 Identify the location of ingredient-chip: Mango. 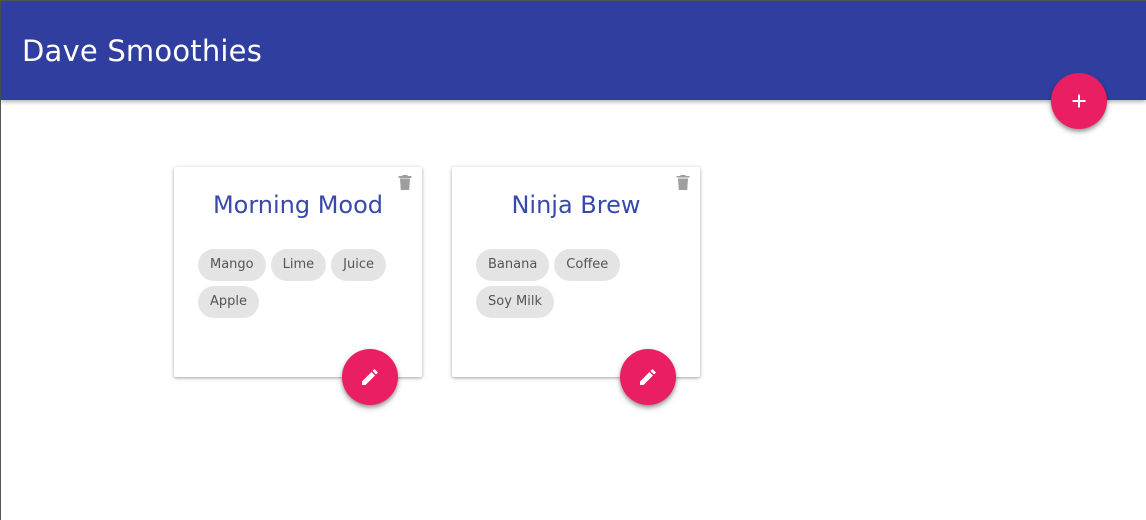
(232, 265).